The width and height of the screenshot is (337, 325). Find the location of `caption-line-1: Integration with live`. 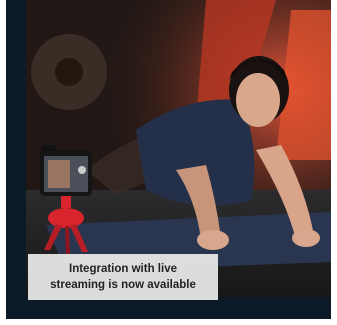

caption-line-1: Integration with live is located at coordinates (123, 269).